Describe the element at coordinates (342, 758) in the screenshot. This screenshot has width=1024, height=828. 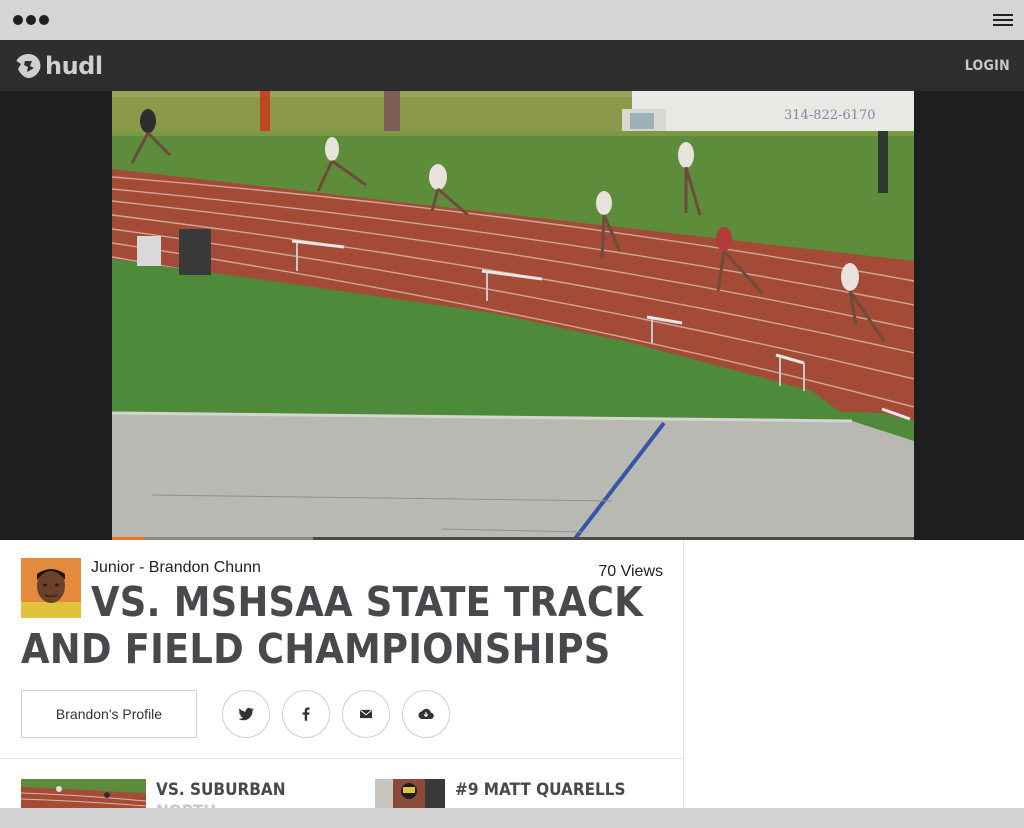
I see `section-divider` at that location.